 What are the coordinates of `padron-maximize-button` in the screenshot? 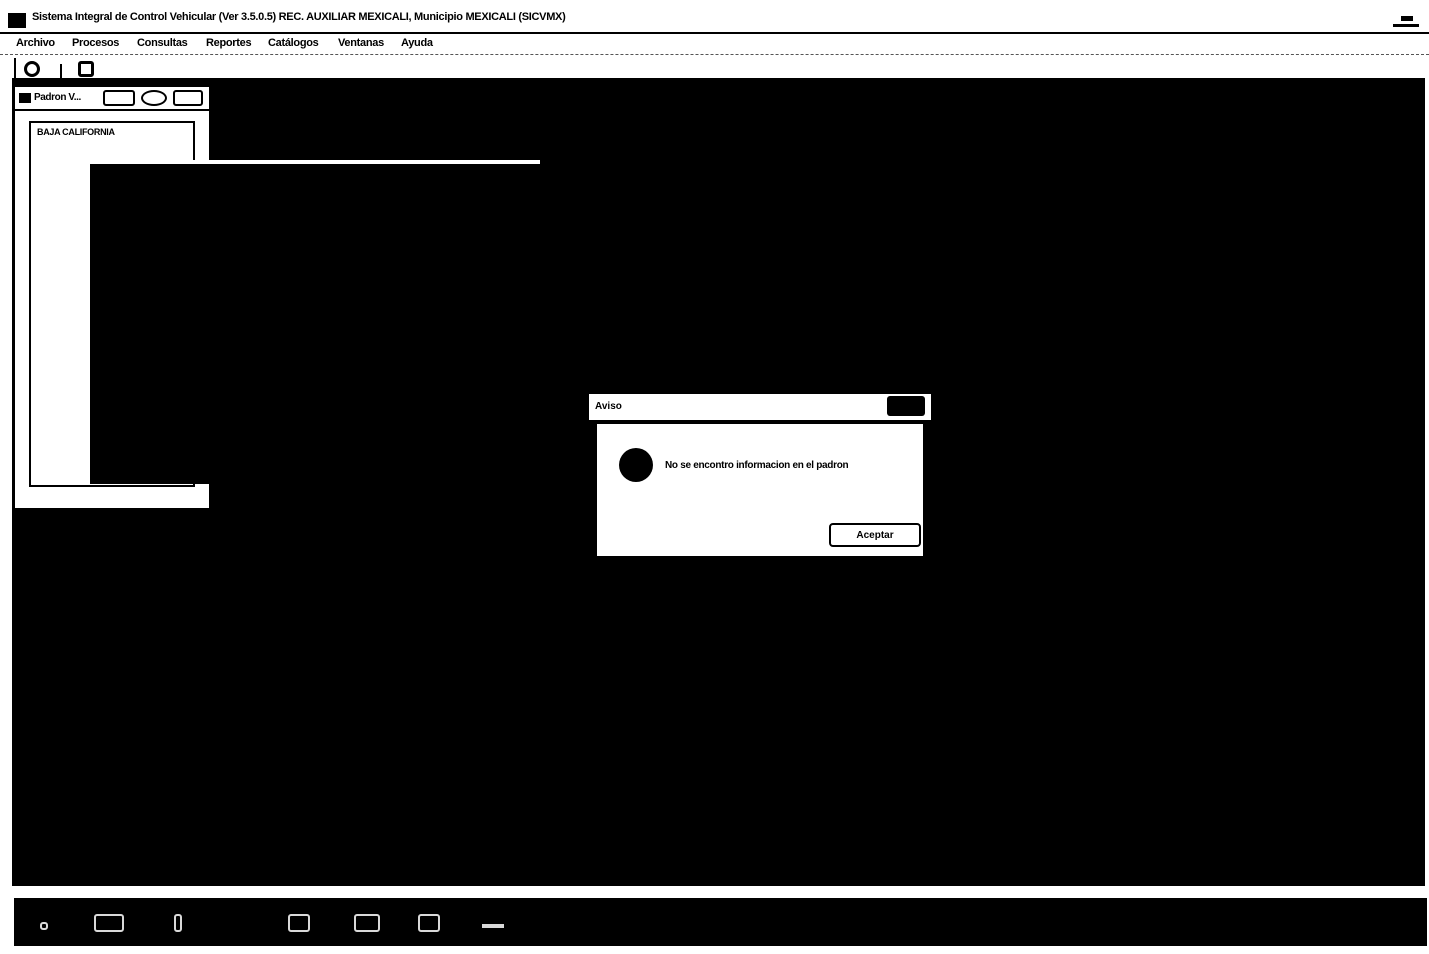 It's located at (154, 98).